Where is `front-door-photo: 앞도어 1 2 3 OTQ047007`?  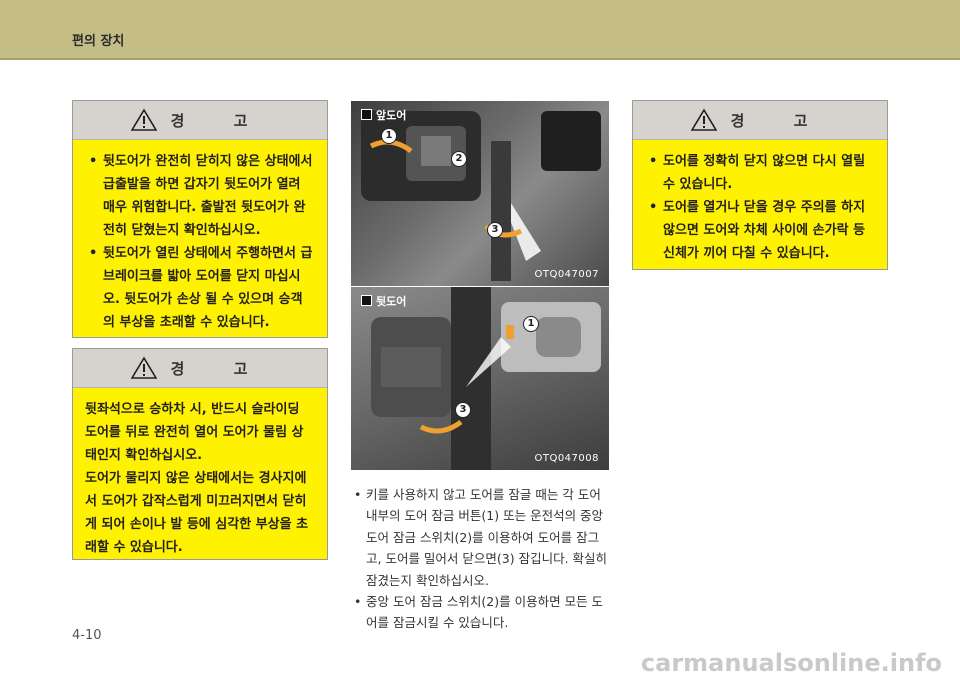
front-door-photo: 앞도어 1 2 3 OTQ047007 is located at coordinates (480, 193).